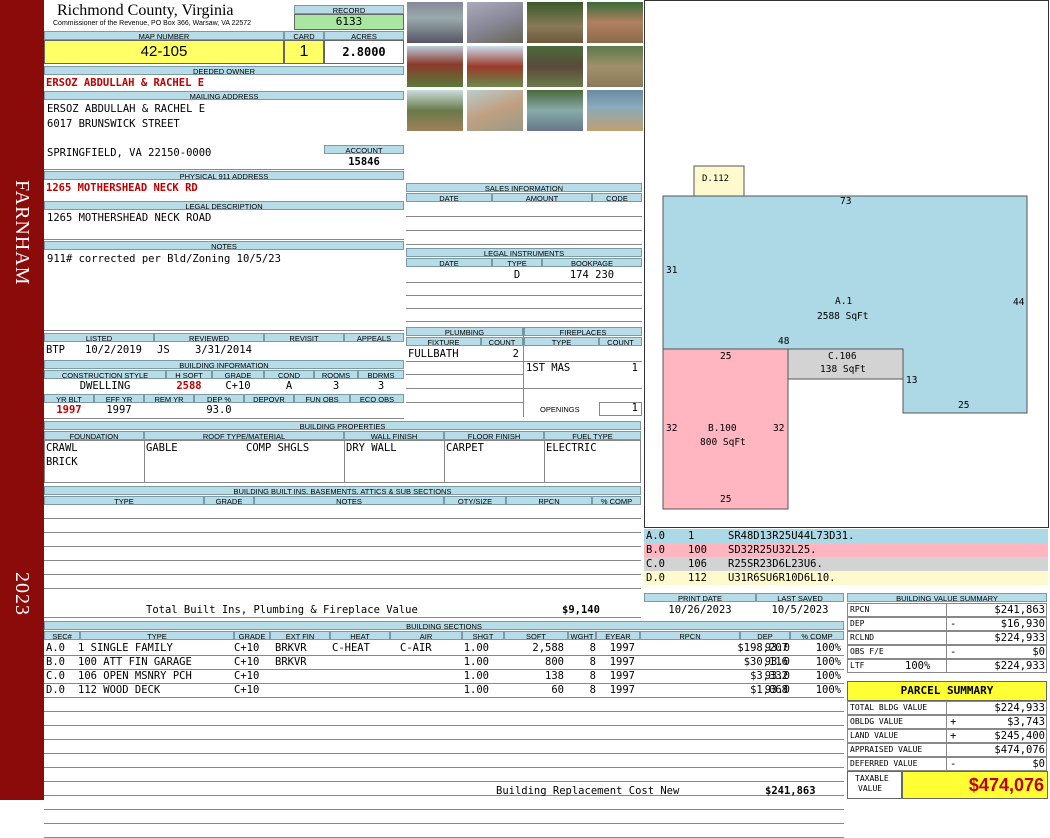 This screenshot has height=838, width=1050. I want to click on section-cell-type: 106 OPEN MSNRY PCH, so click(135, 676).